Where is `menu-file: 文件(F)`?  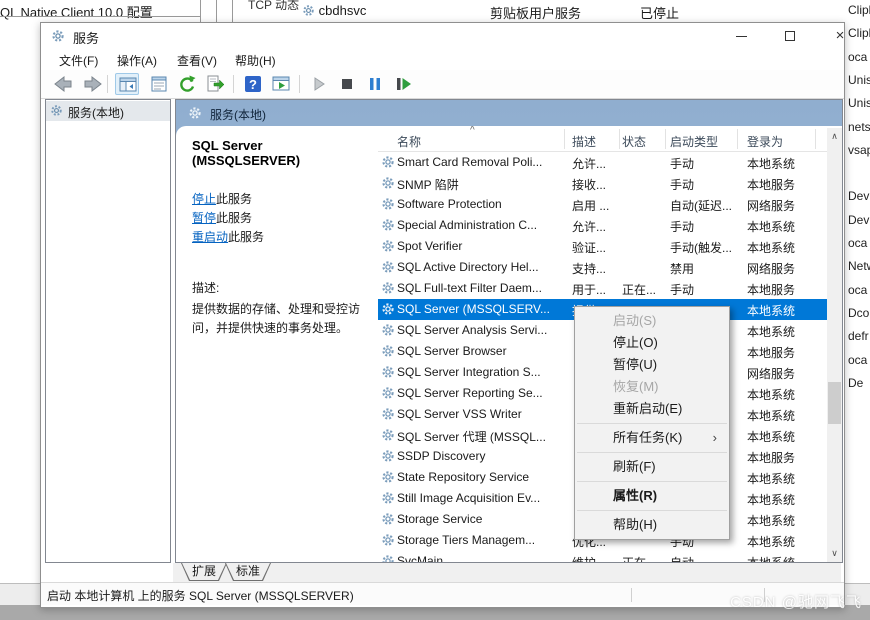
menu-file: 文件(F) is located at coordinates (78, 60).